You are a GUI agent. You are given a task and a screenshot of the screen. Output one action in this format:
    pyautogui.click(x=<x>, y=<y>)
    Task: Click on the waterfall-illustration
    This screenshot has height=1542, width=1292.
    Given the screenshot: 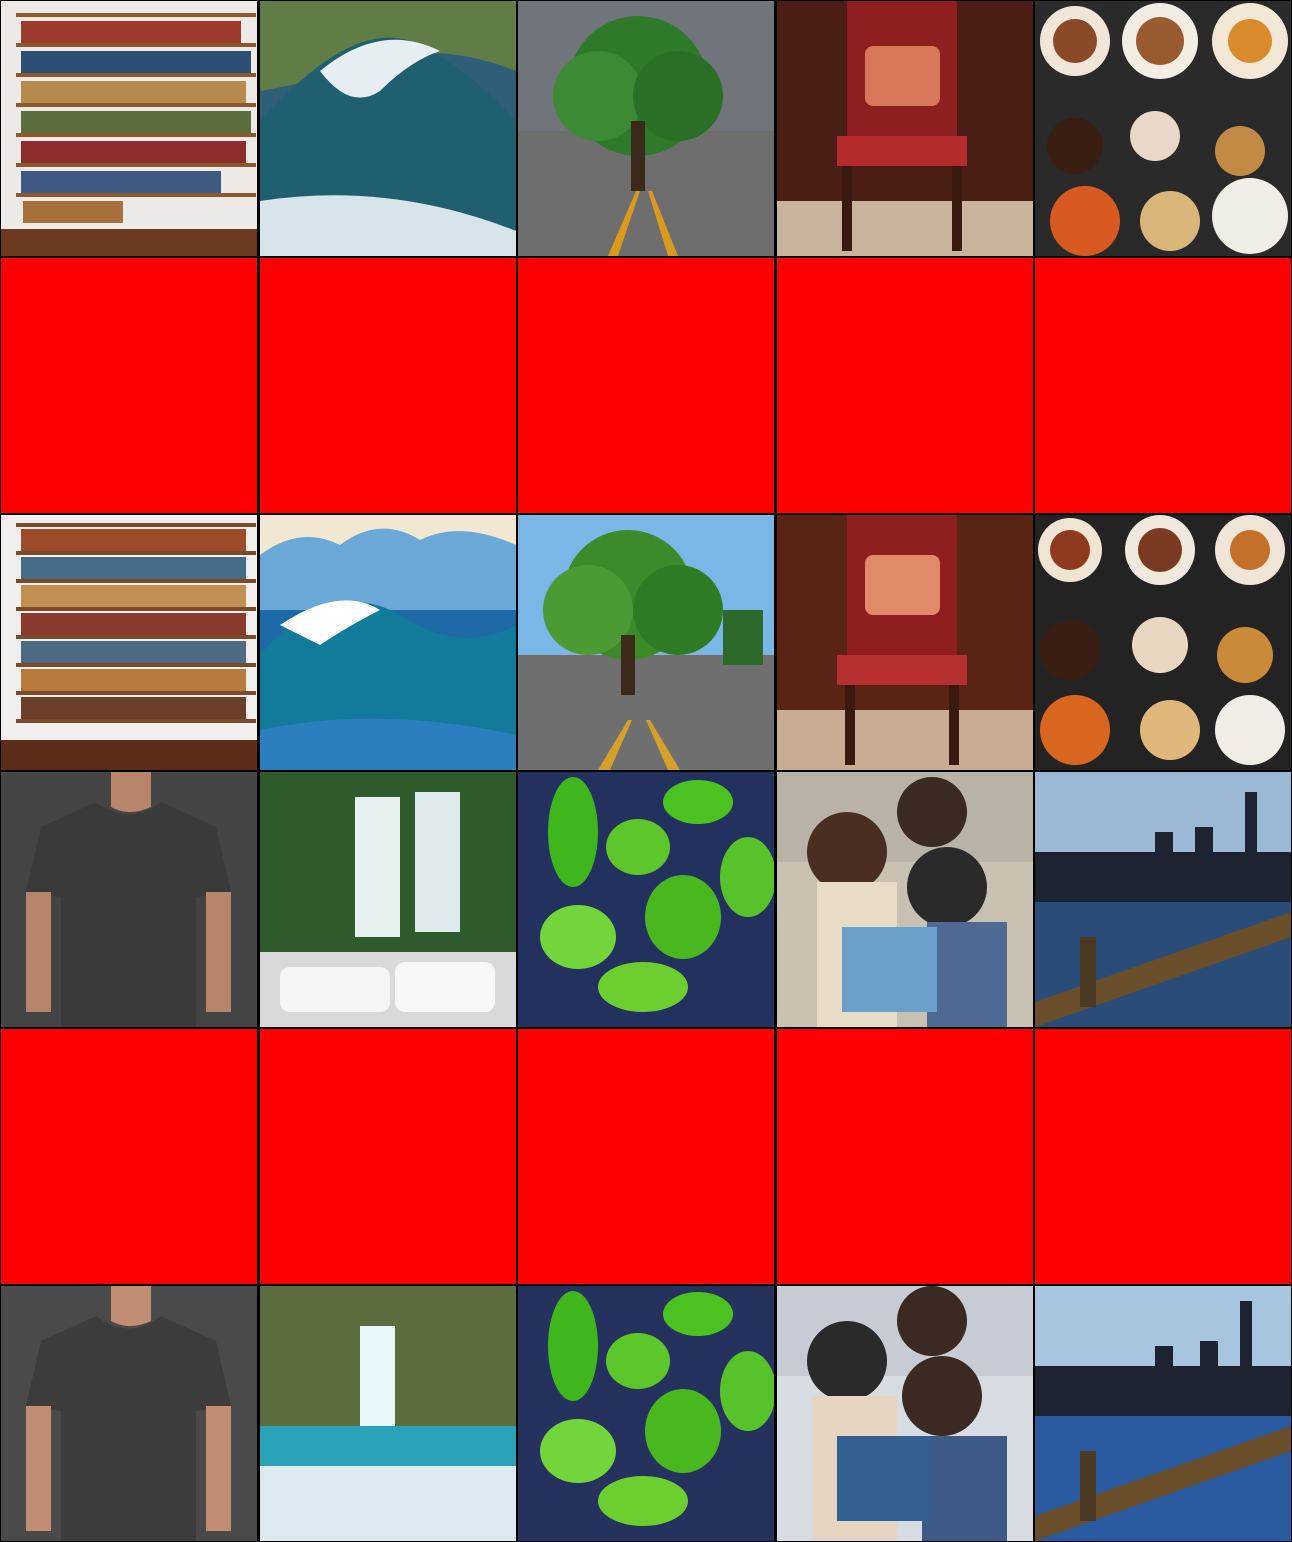 What is the action you would take?
    pyautogui.click(x=387, y=1413)
    